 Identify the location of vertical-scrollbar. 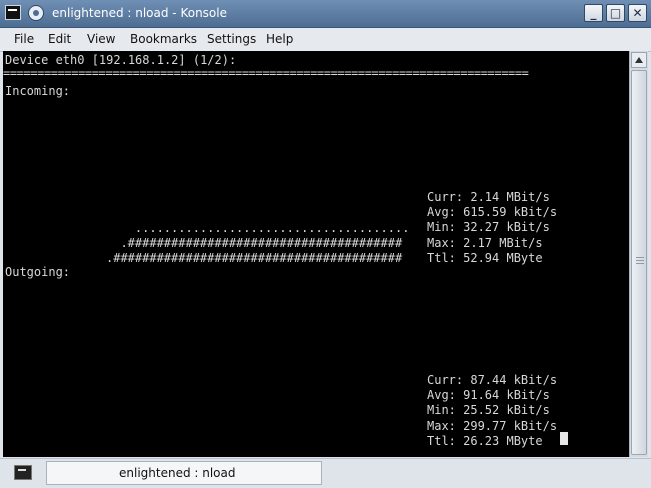
(638, 254).